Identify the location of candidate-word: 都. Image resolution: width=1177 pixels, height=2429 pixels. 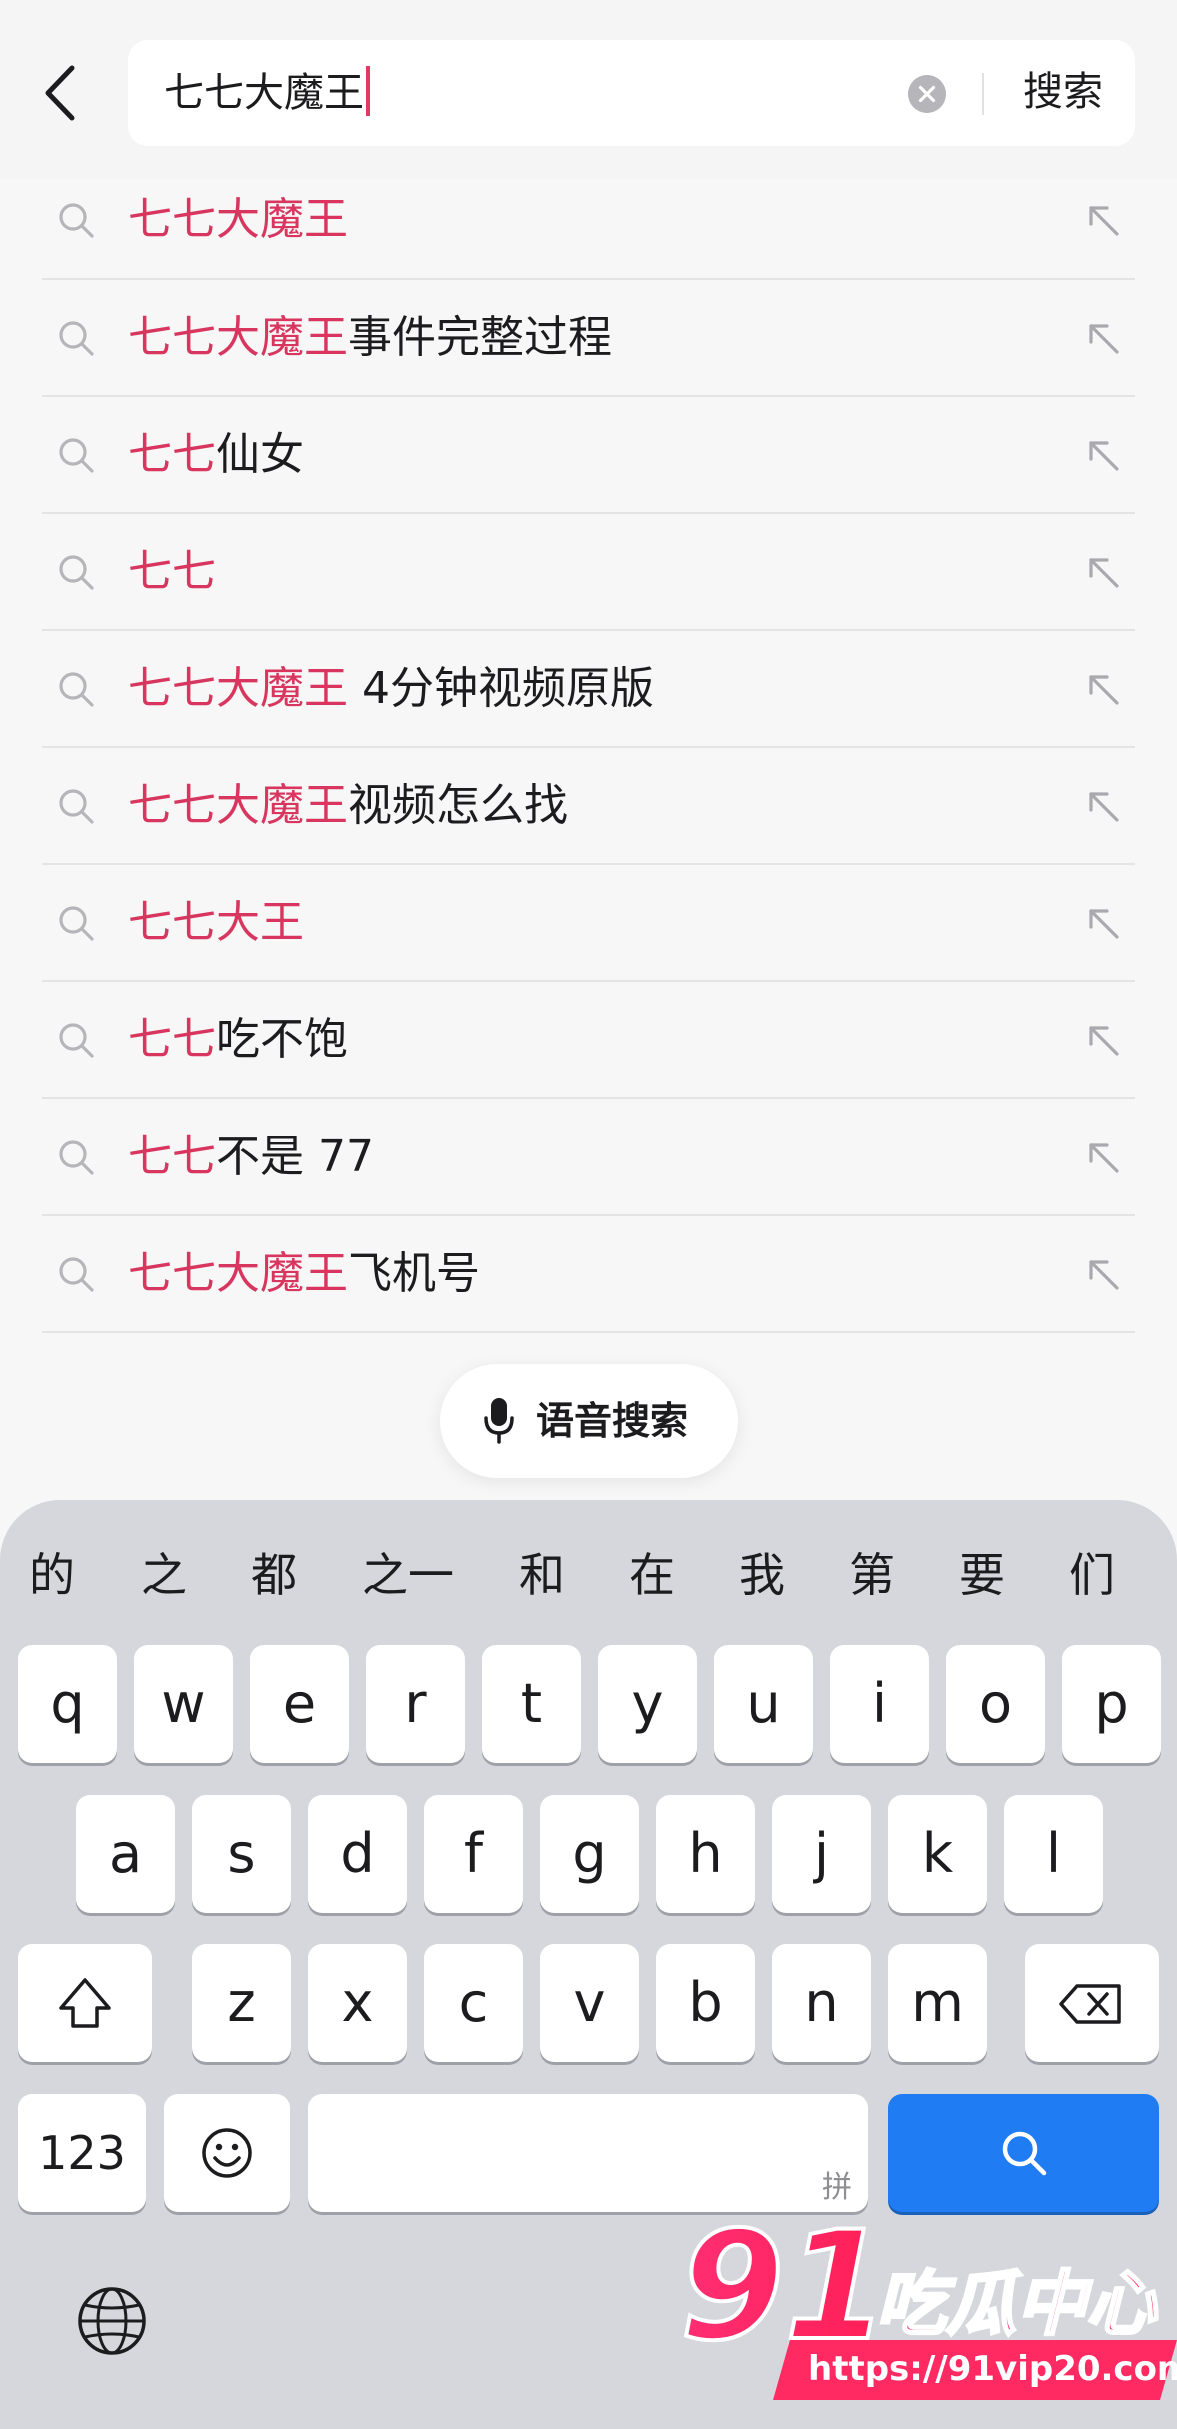
(274, 1575).